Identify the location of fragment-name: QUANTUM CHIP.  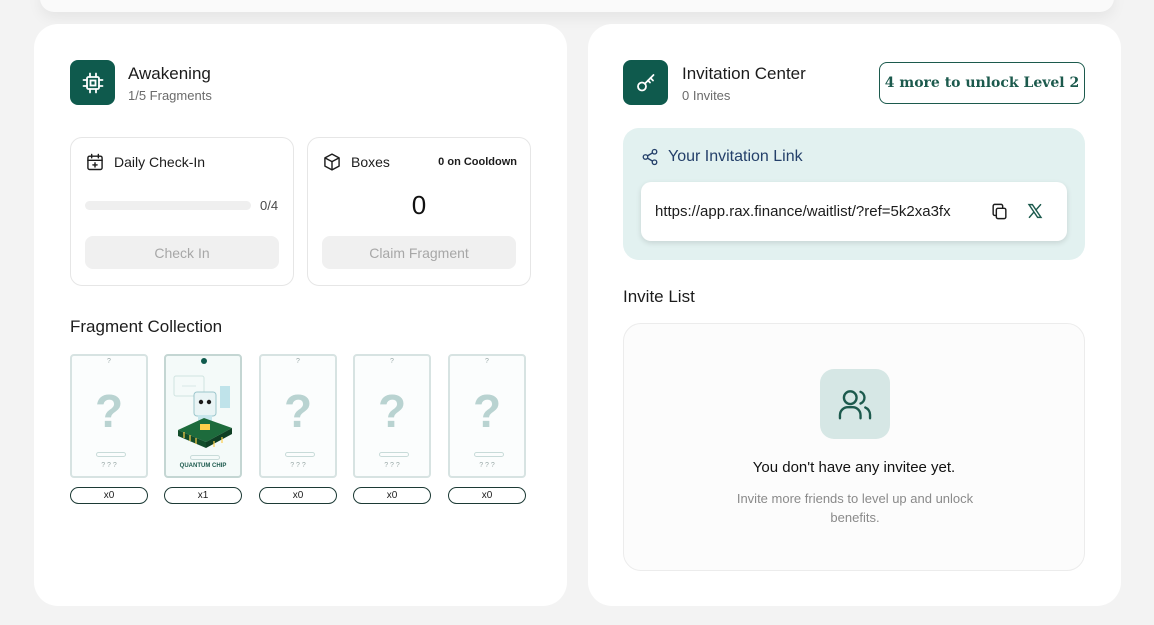
(203, 466).